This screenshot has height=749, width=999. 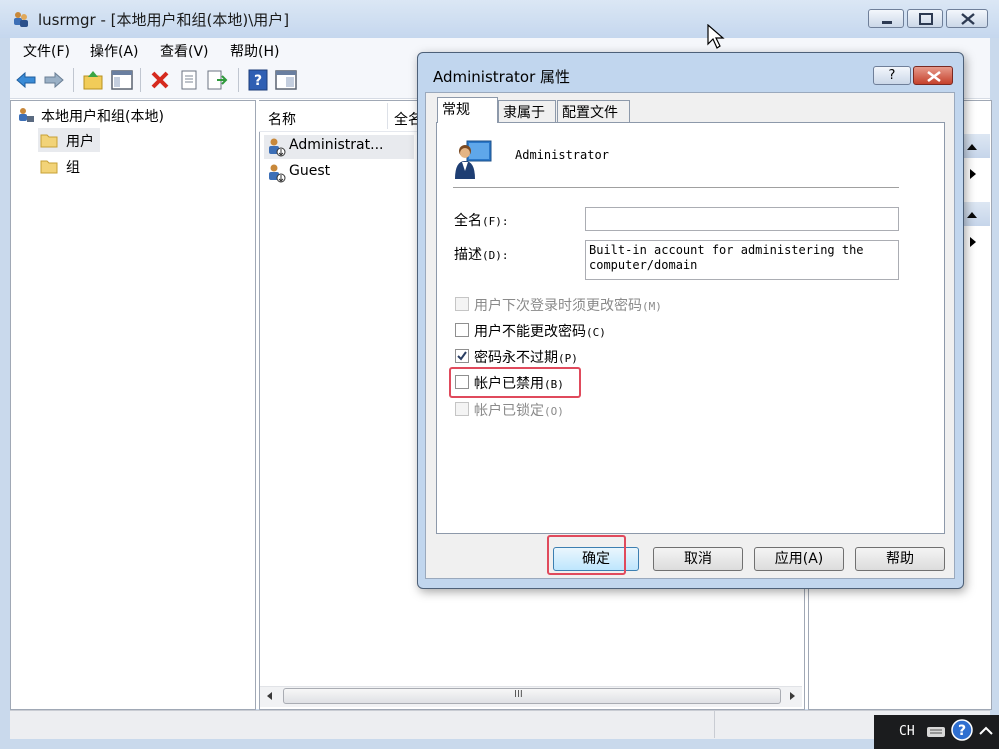 I want to click on checkbox-password-never-expires-label: 密码永不过期(P), so click(x=526, y=358).